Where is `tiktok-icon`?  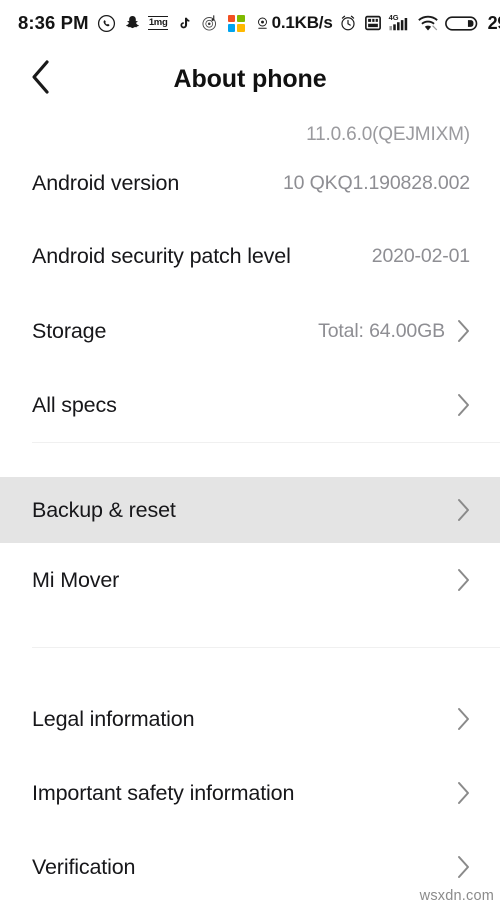
tiktok-icon is located at coordinates (184, 23).